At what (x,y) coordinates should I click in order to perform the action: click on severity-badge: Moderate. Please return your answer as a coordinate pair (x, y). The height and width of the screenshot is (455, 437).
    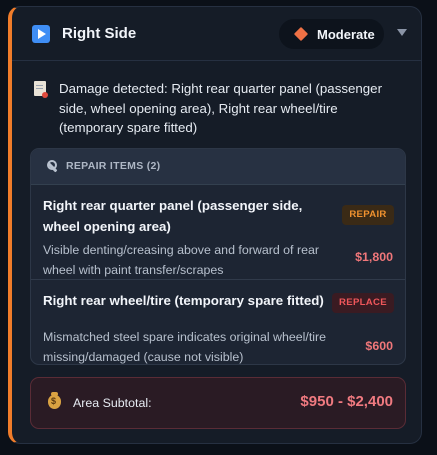
    Looking at the image, I should click on (331, 34).